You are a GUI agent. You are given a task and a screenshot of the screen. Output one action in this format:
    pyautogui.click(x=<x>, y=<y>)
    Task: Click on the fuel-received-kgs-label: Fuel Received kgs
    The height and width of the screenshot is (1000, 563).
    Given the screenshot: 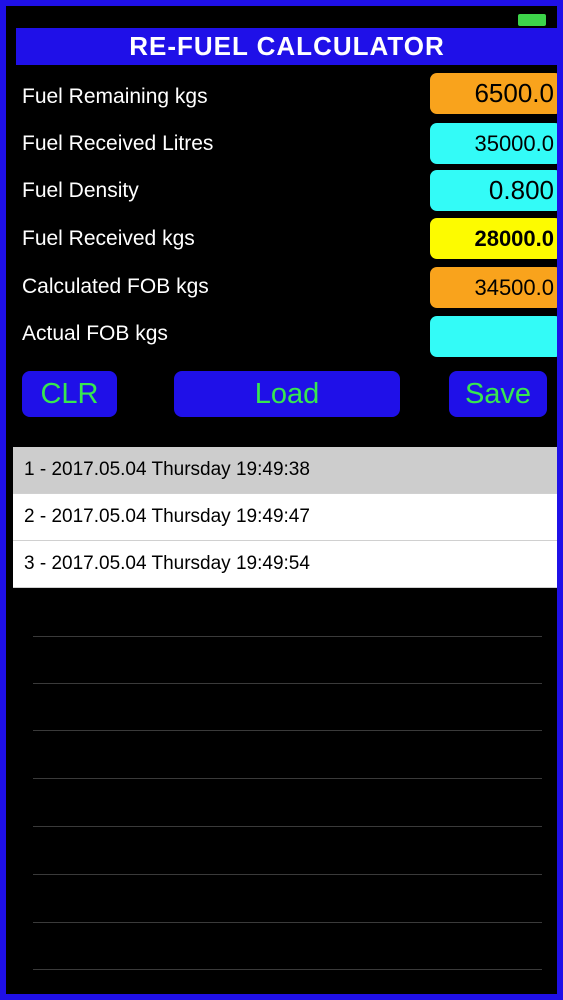 What is the action you would take?
    pyautogui.click(x=108, y=238)
    